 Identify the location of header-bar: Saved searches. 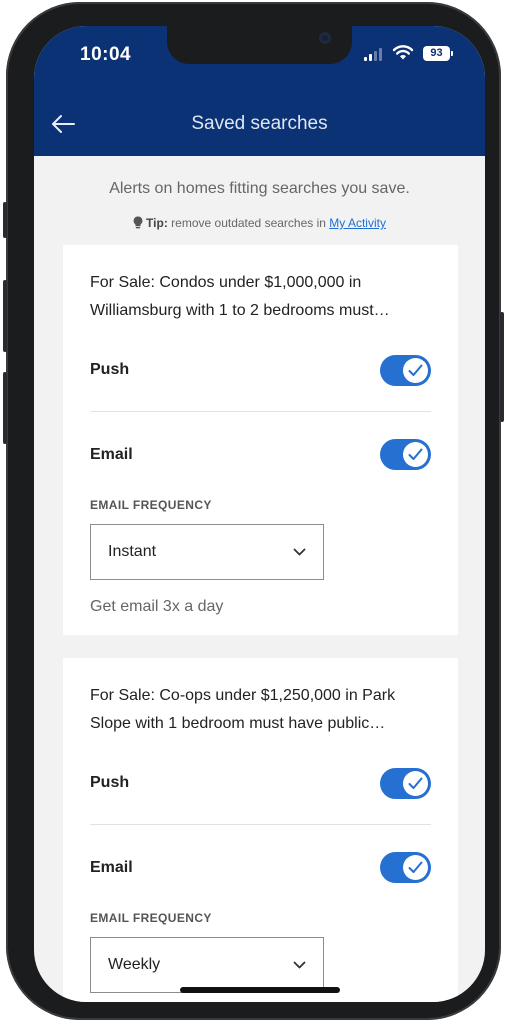
(259, 124).